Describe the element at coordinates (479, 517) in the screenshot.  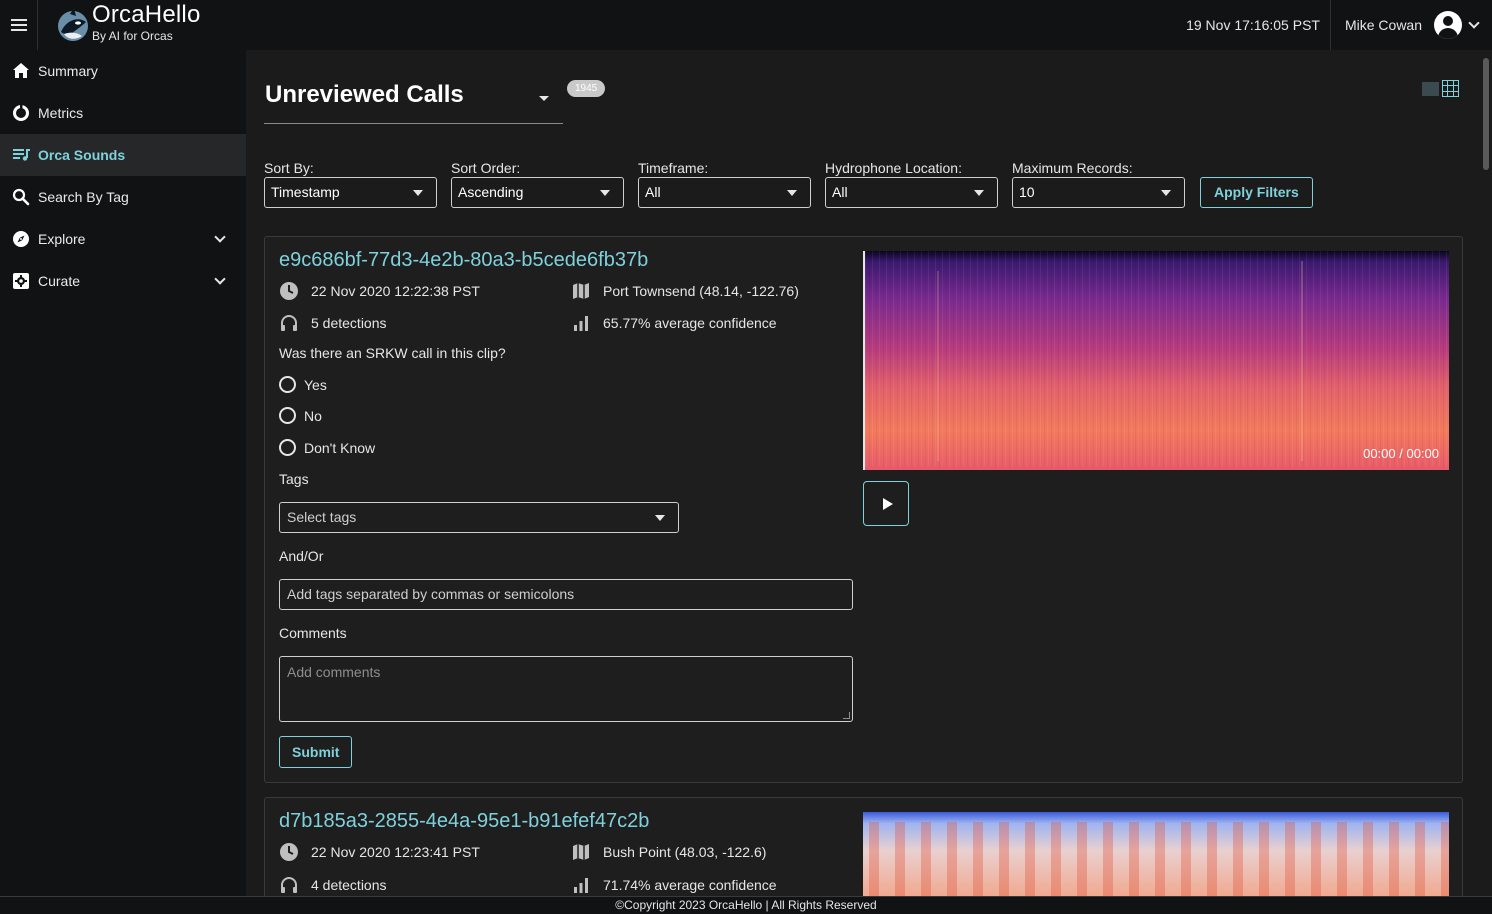
I see `tags-select: Select tags` at that location.